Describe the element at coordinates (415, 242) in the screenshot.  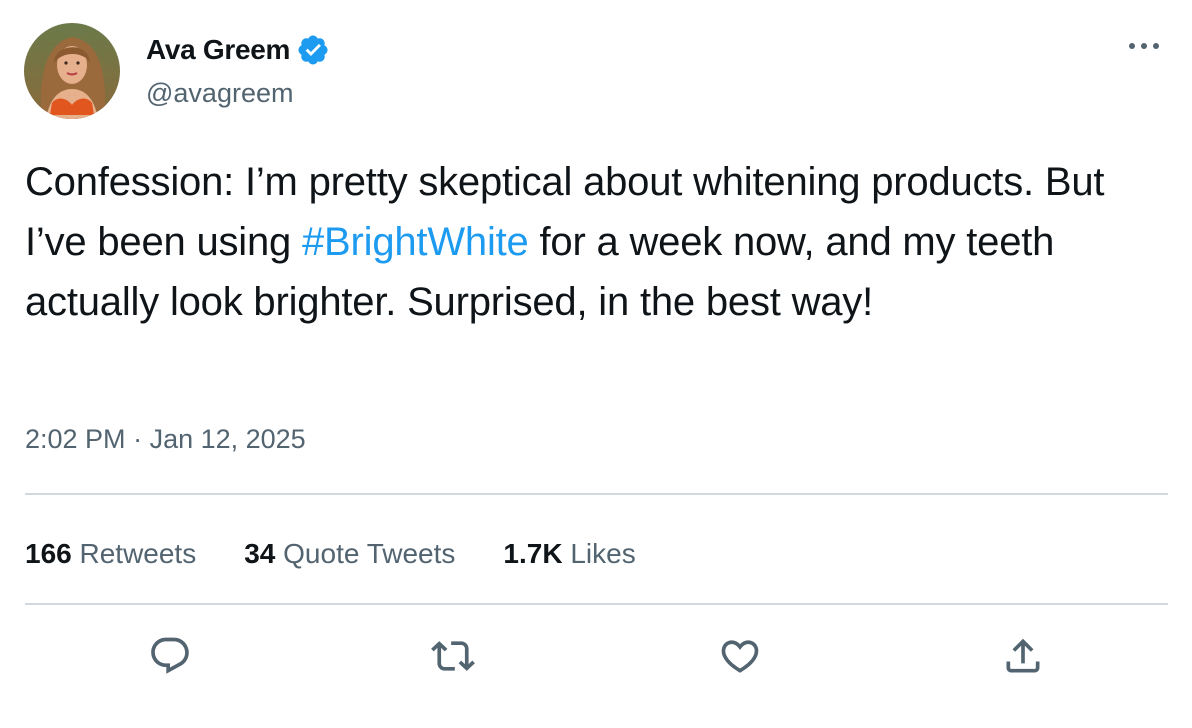
I see `hashtag-link: #BrightWhite` at that location.